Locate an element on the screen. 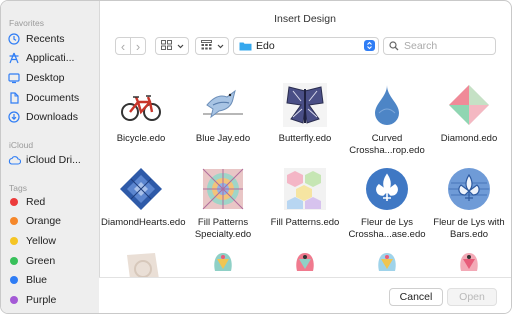  dialog-footer: Cancel Open is located at coordinates (305, 295).